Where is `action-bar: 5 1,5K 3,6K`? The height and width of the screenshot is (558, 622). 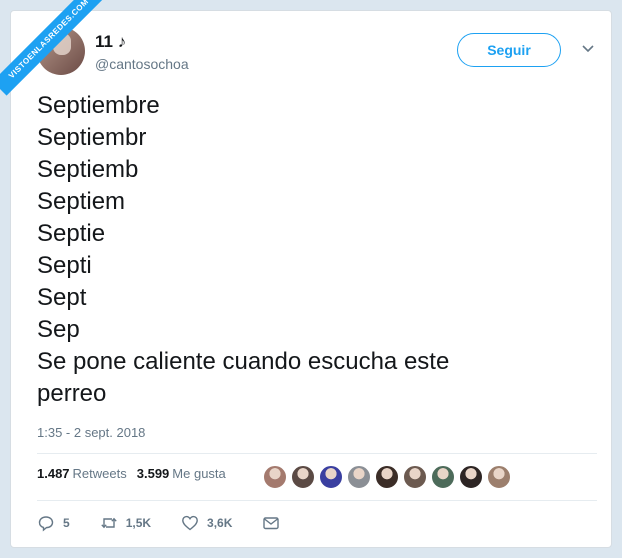
action-bar: 5 1,5K 3,6K is located at coordinates (173, 523).